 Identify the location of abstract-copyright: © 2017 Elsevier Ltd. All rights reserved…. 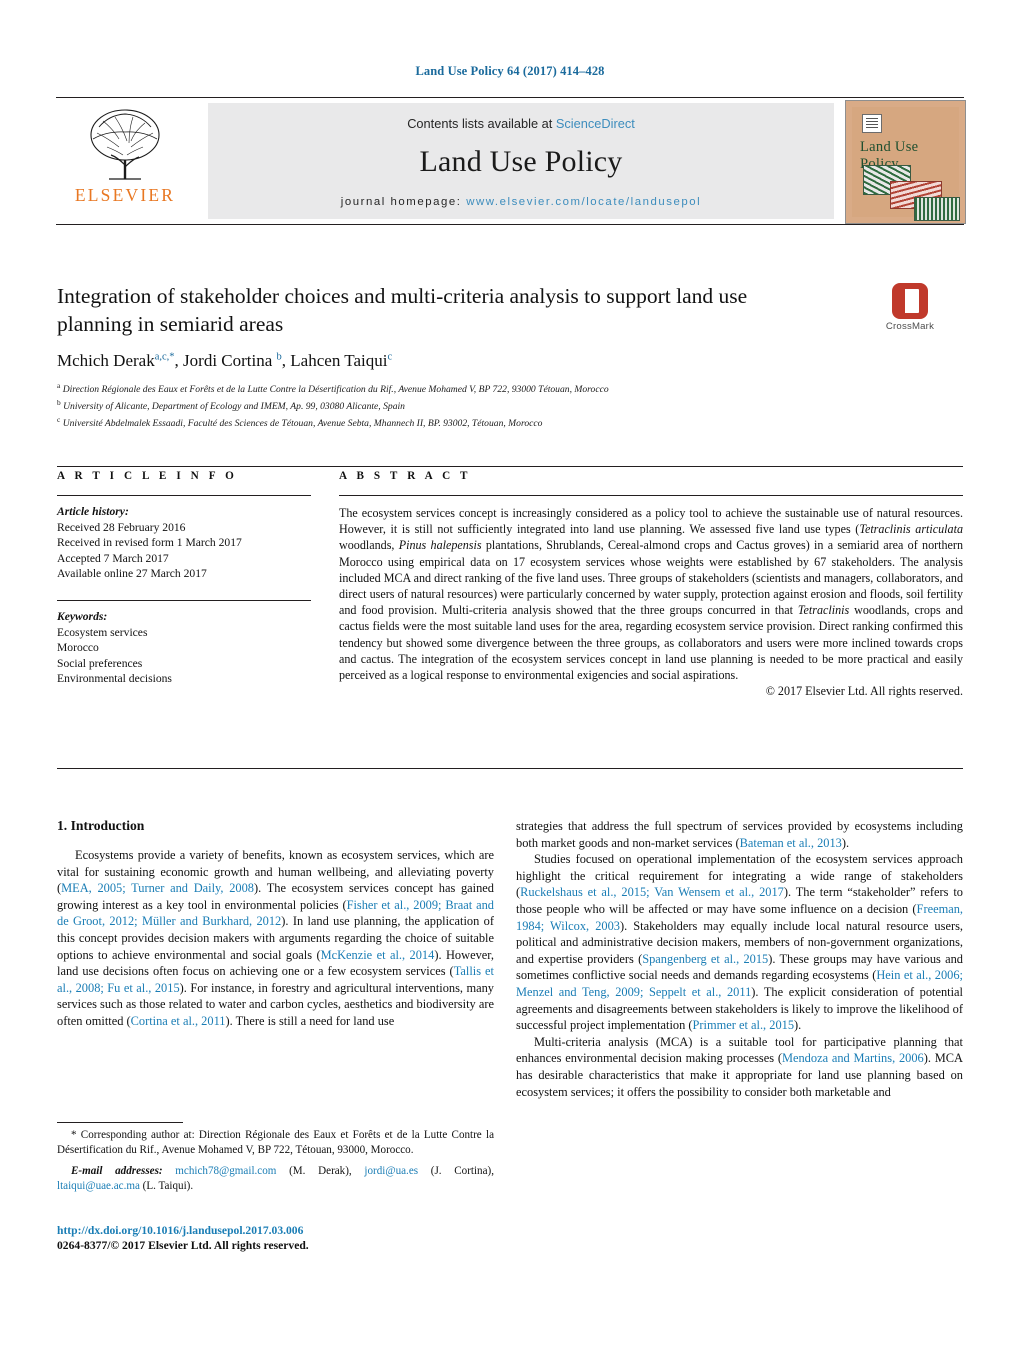
(864, 691).